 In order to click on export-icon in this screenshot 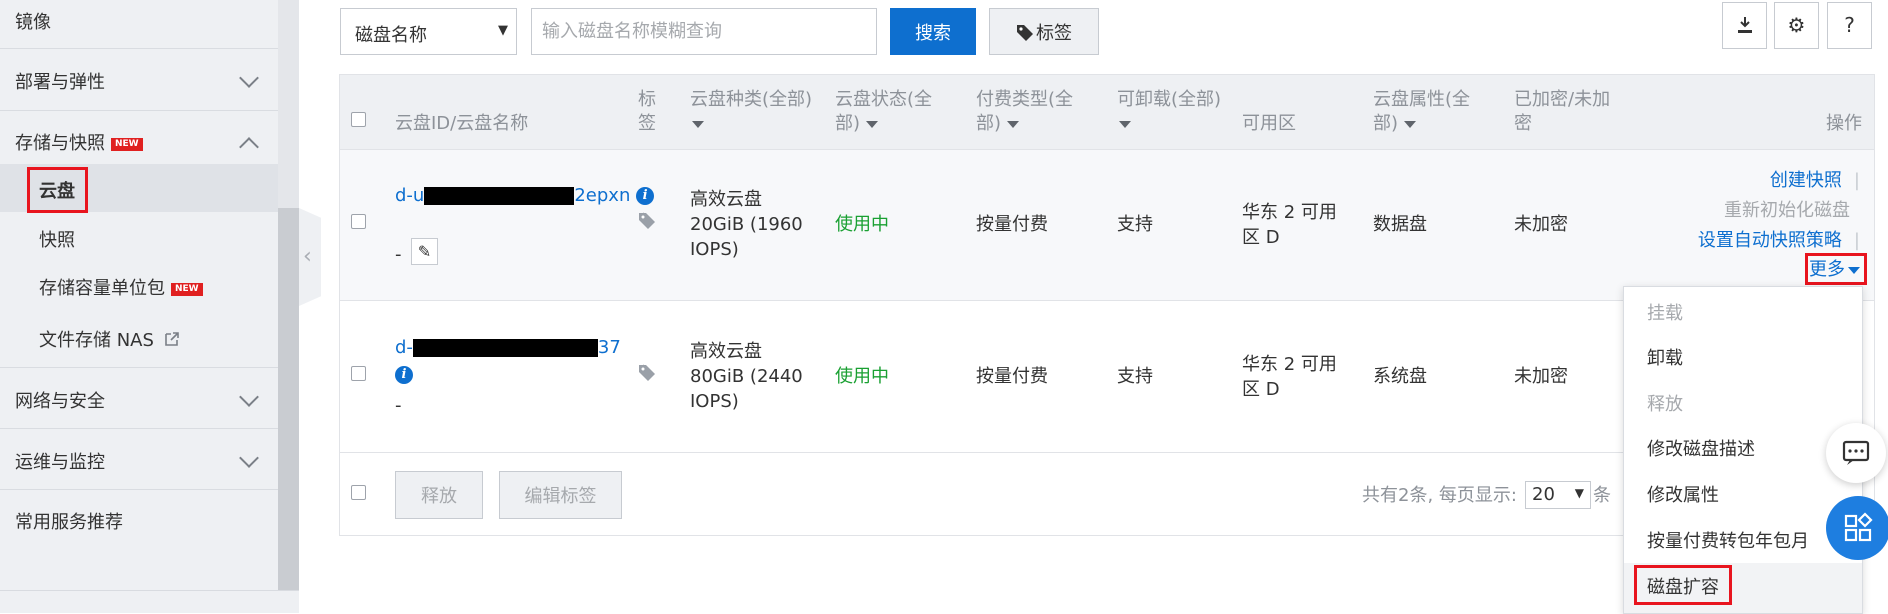, I will do `click(1744, 25)`.